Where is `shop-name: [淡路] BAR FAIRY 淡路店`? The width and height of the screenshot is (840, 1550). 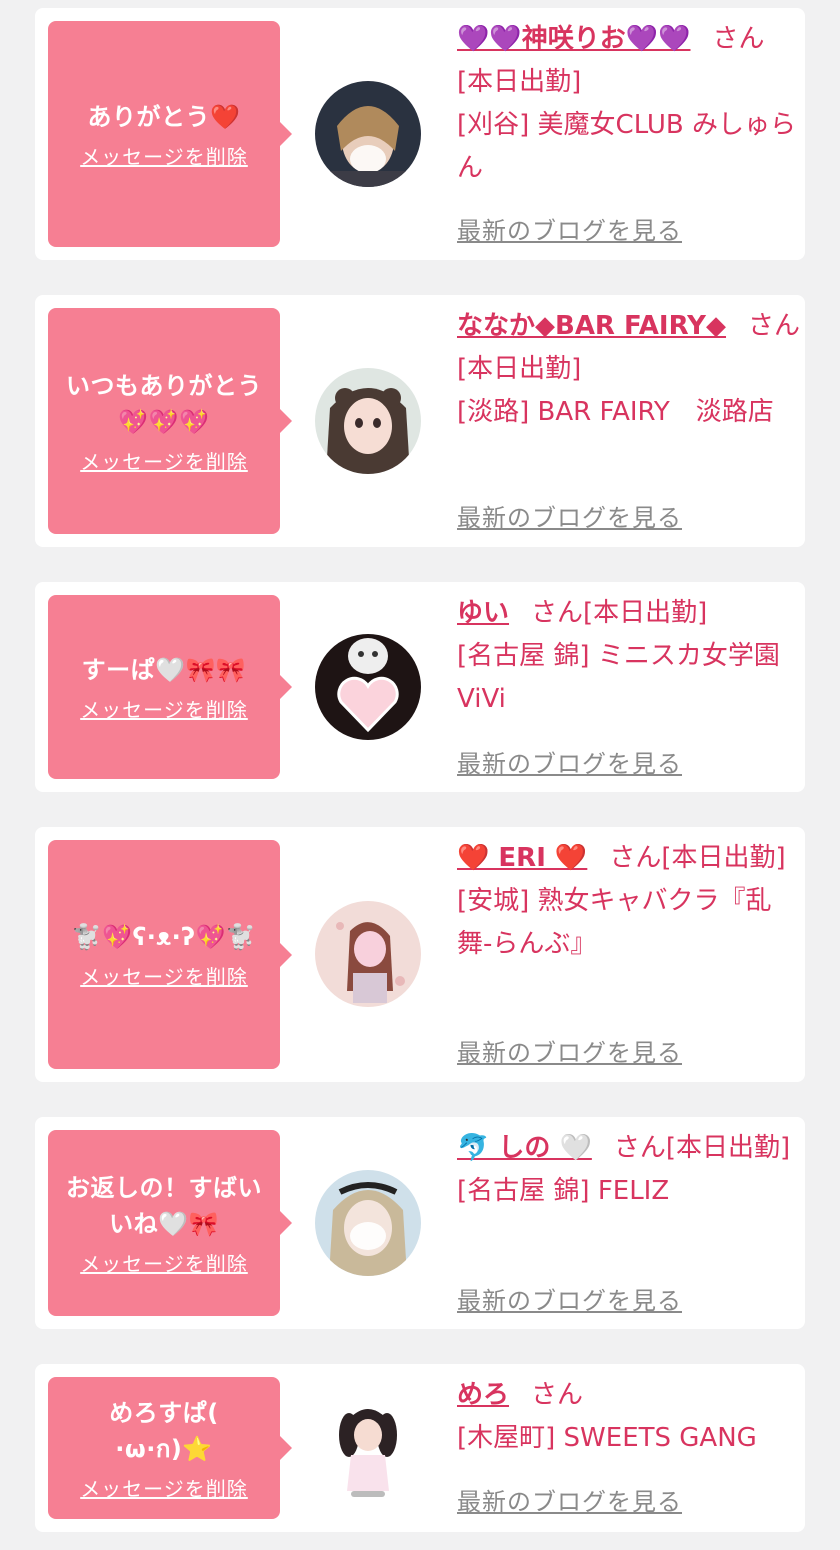 shop-name: [淡路] BAR FAIRY 淡路店 is located at coordinates (615, 412).